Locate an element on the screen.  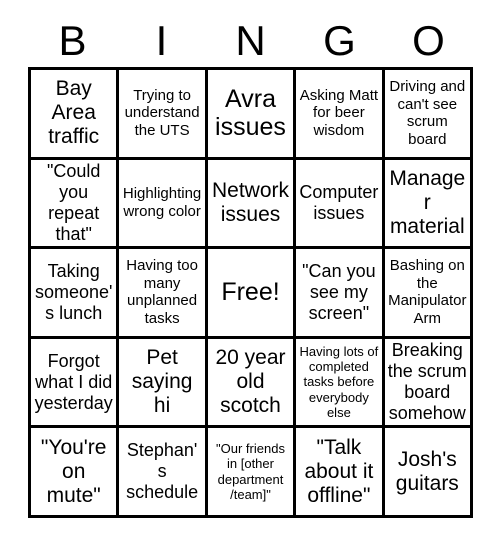
bingo-cell-label: Taking someone's lunch is located at coordinates (73, 292).